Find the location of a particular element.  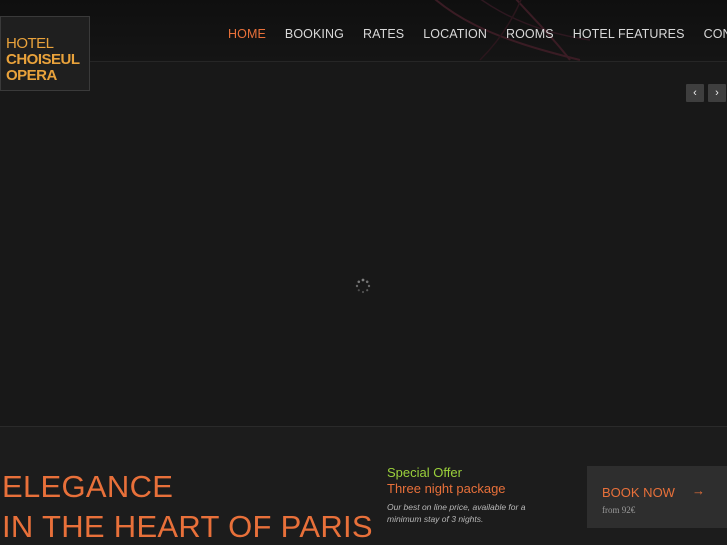

chevron-left-icon: ‹ is located at coordinates (695, 93).